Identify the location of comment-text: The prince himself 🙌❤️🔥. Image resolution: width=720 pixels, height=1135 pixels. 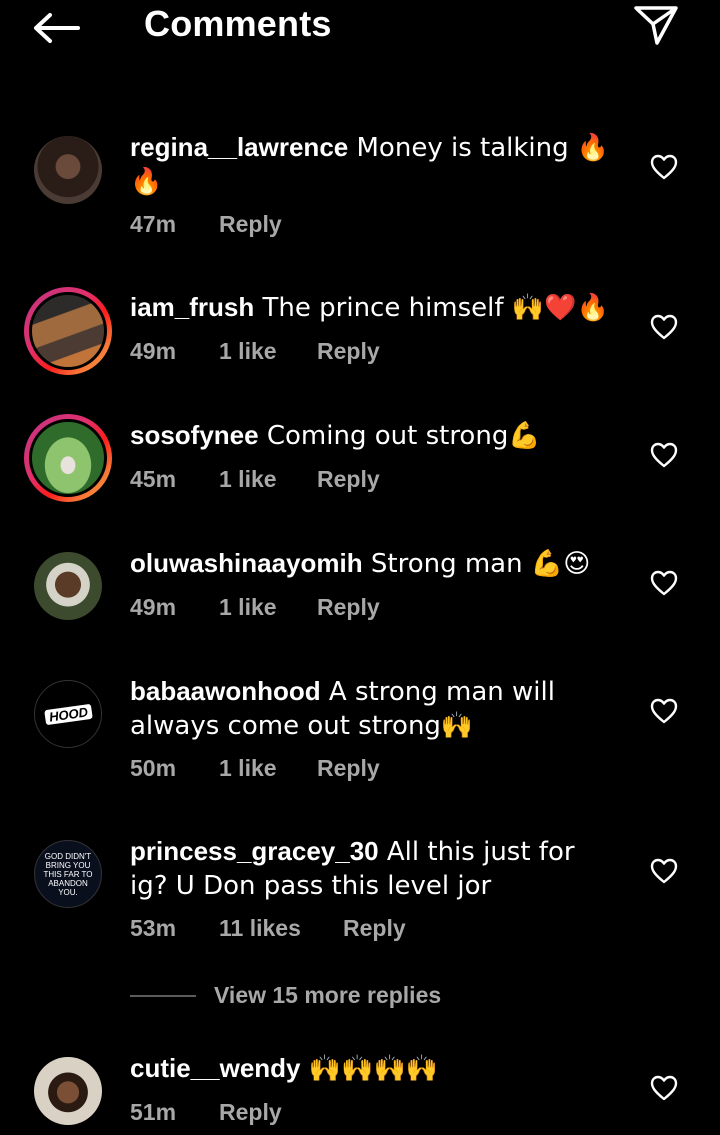
(431, 308).